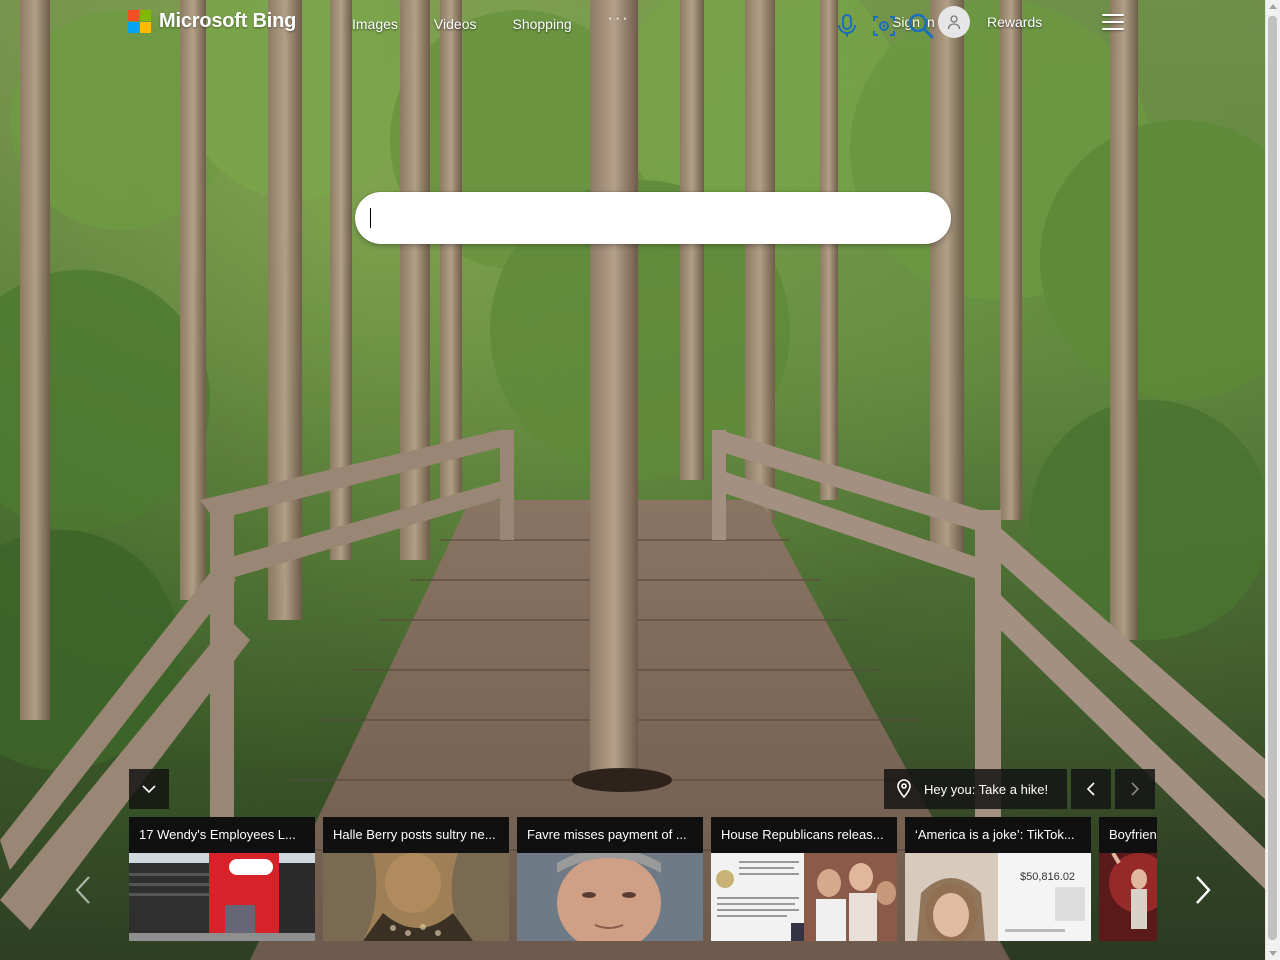 This screenshot has height=960, width=1280. I want to click on top-nav: Images Videos Shopping ···, so click(491, 21).